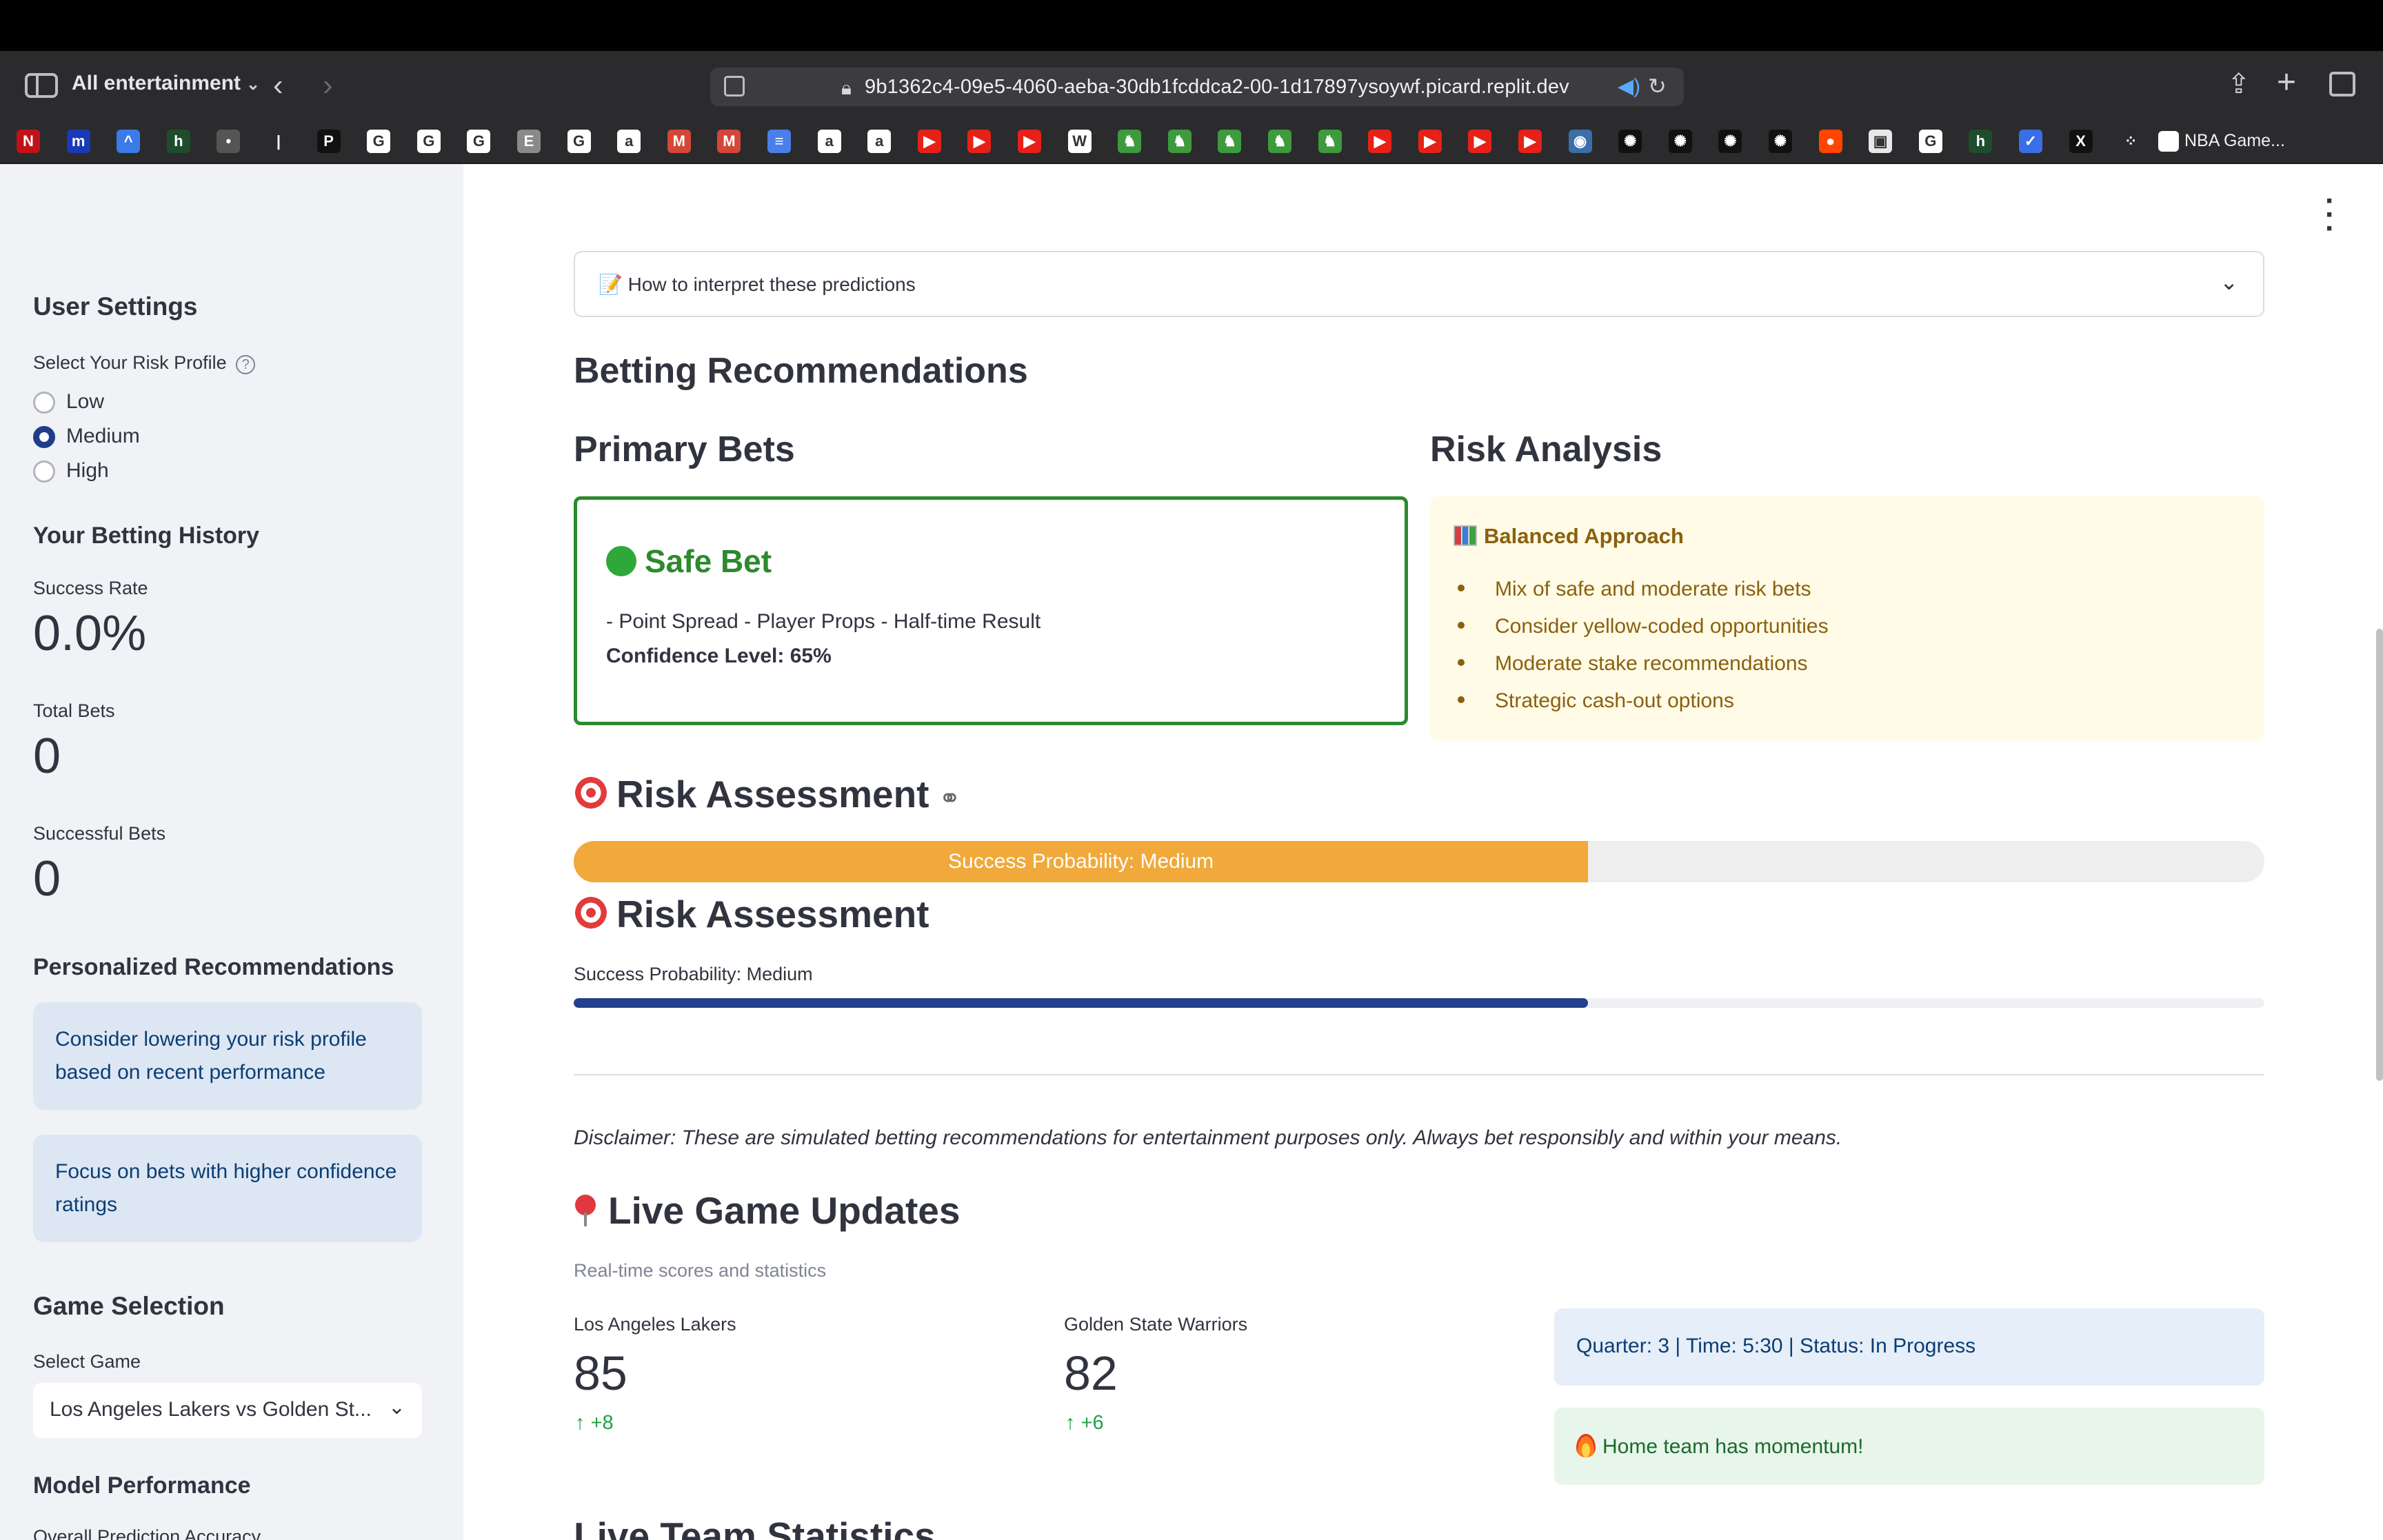 This screenshot has height=1540, width=2383. Describe the element at coordinates (44, 437) in the screenshot. I see `radio-dot-selected` at that location.